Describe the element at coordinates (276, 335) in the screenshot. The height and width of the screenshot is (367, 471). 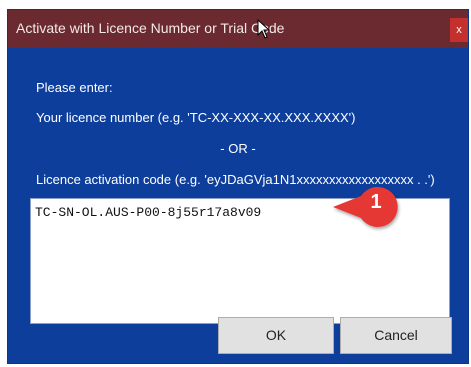
I see `ok-button: OK` at that location.